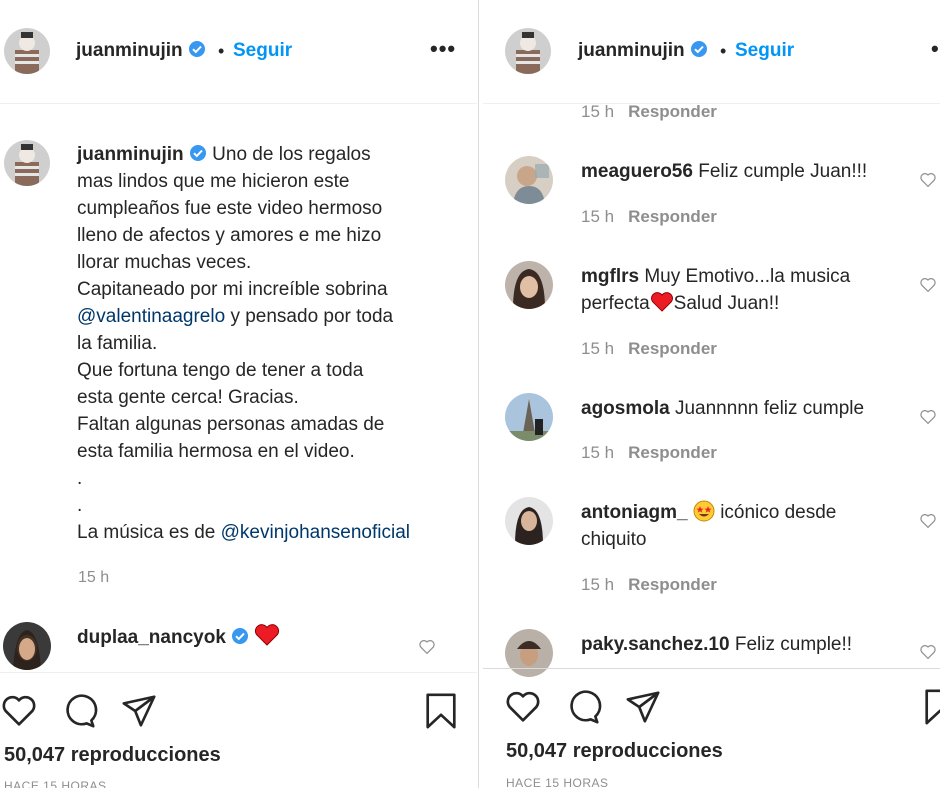 The image size is (940, 788). Describe the element at coordinates (614, 539) in the screenshot. I see `comment-body: chiquito` at that location.